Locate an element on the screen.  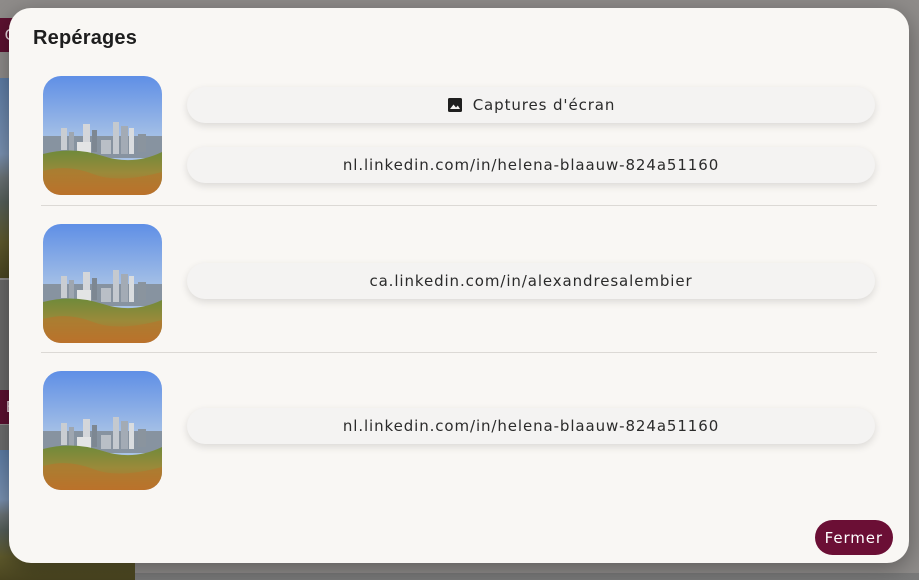
image-icon is located at coordinates (455, 105).